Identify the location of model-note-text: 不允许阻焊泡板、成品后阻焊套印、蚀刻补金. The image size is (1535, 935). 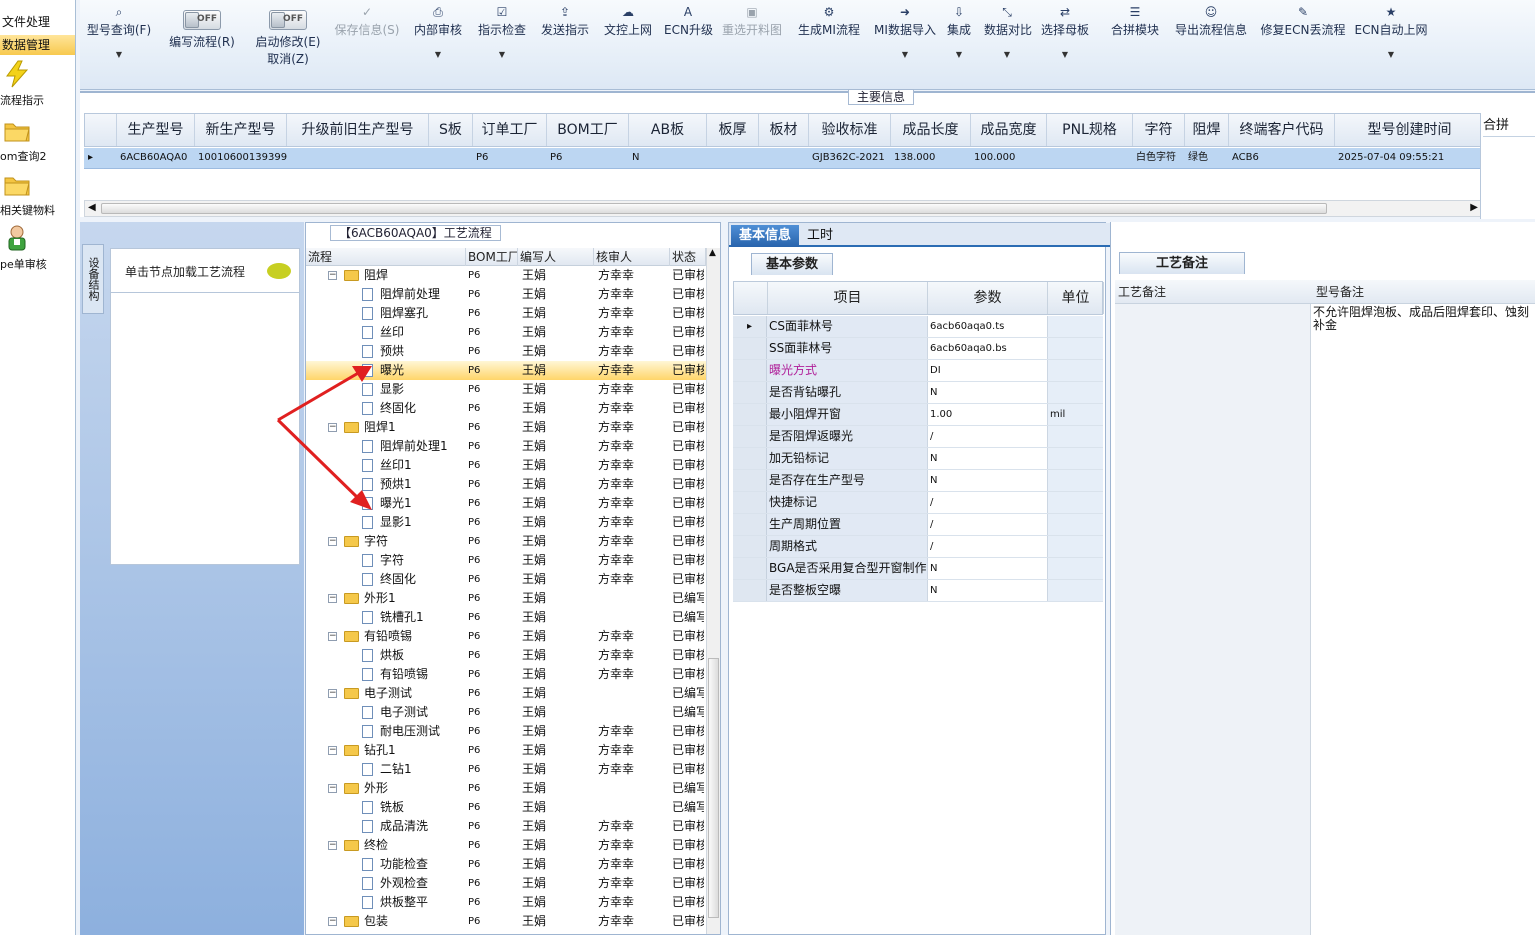
(1424, 319).